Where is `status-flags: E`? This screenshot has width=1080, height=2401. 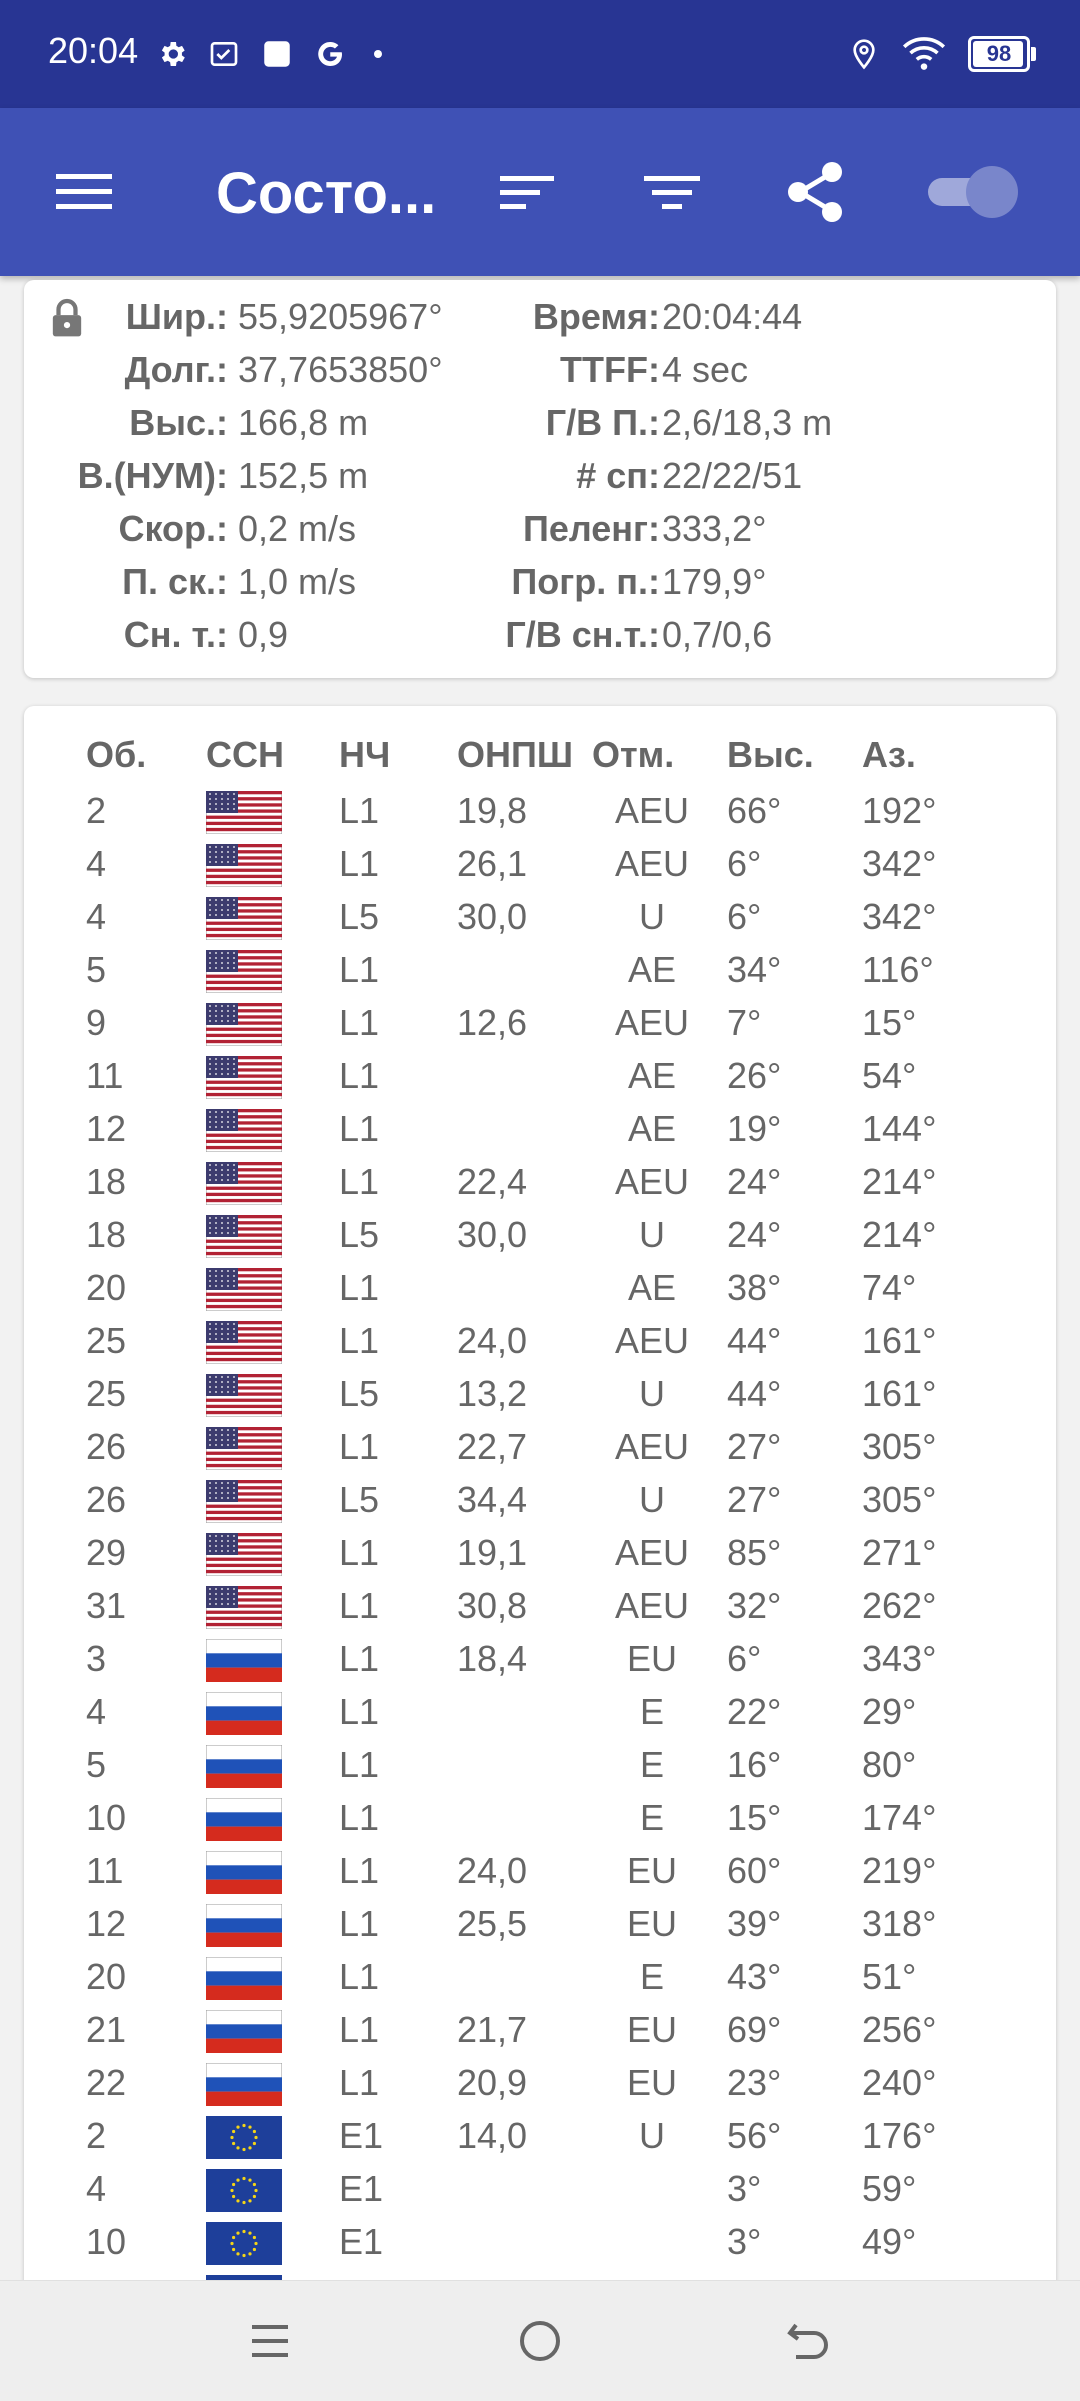 status-flags: E is located at coordinates (651, 1976).